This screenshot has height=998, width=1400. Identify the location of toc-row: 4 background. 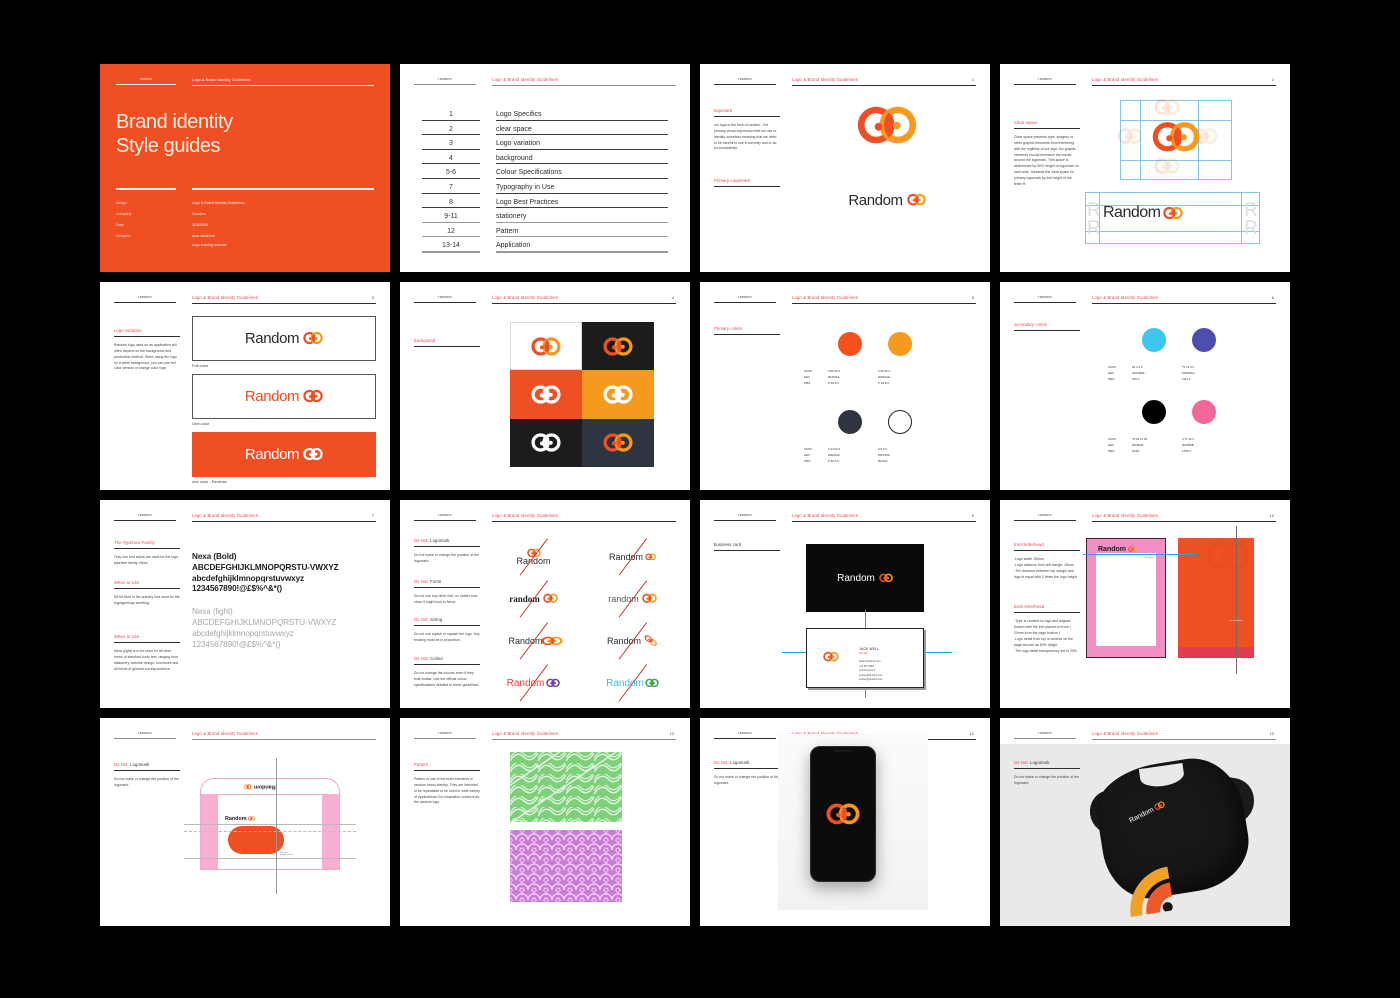
(545, 157).